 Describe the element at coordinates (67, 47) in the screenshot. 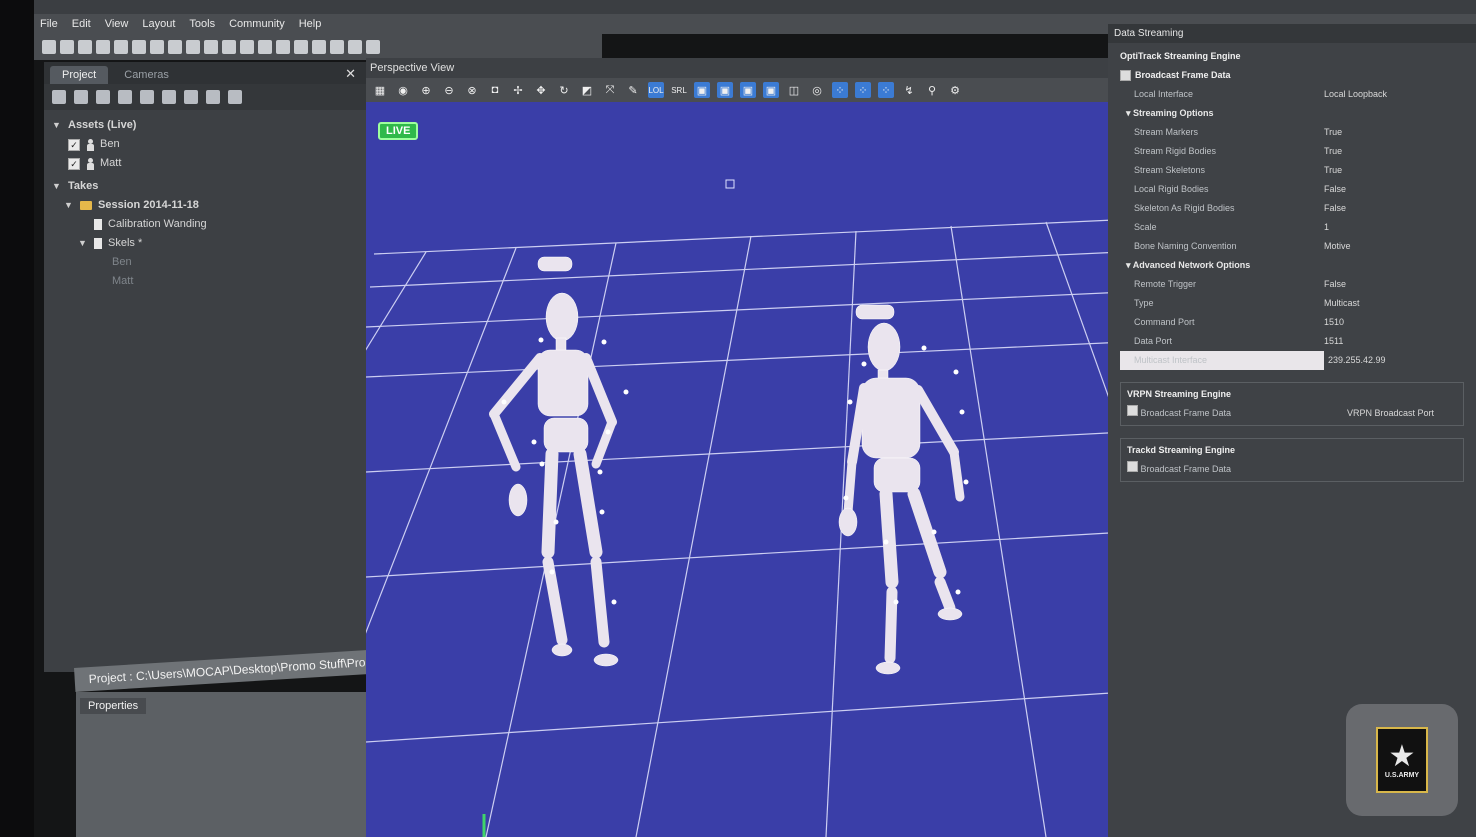

I see `open-folder-icon` at that location.